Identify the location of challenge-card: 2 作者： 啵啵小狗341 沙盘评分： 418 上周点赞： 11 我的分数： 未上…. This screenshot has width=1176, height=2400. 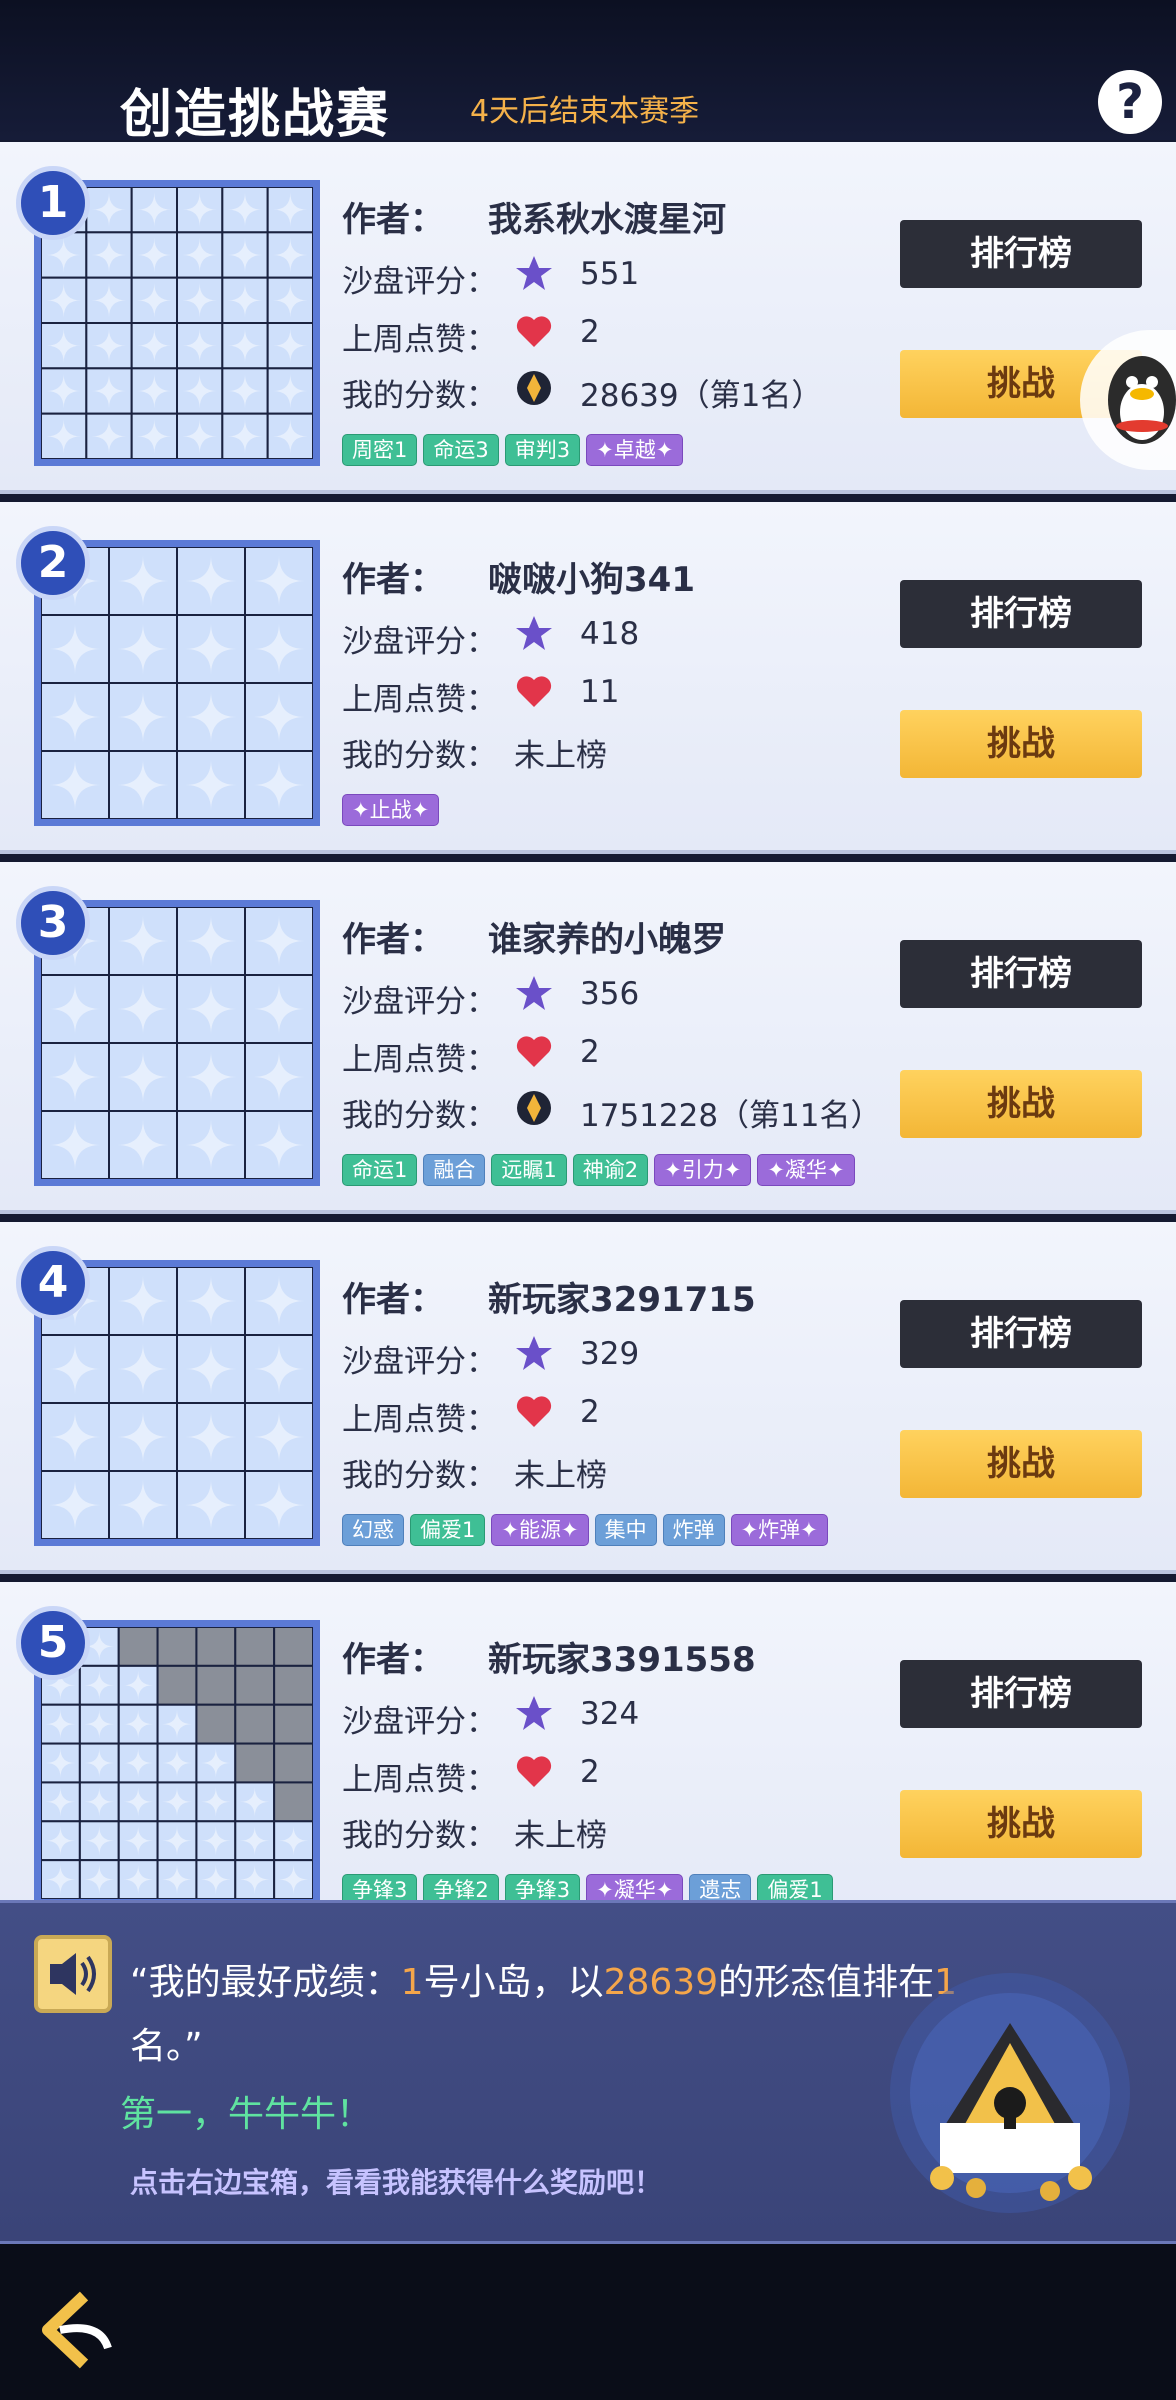
(588, 678).